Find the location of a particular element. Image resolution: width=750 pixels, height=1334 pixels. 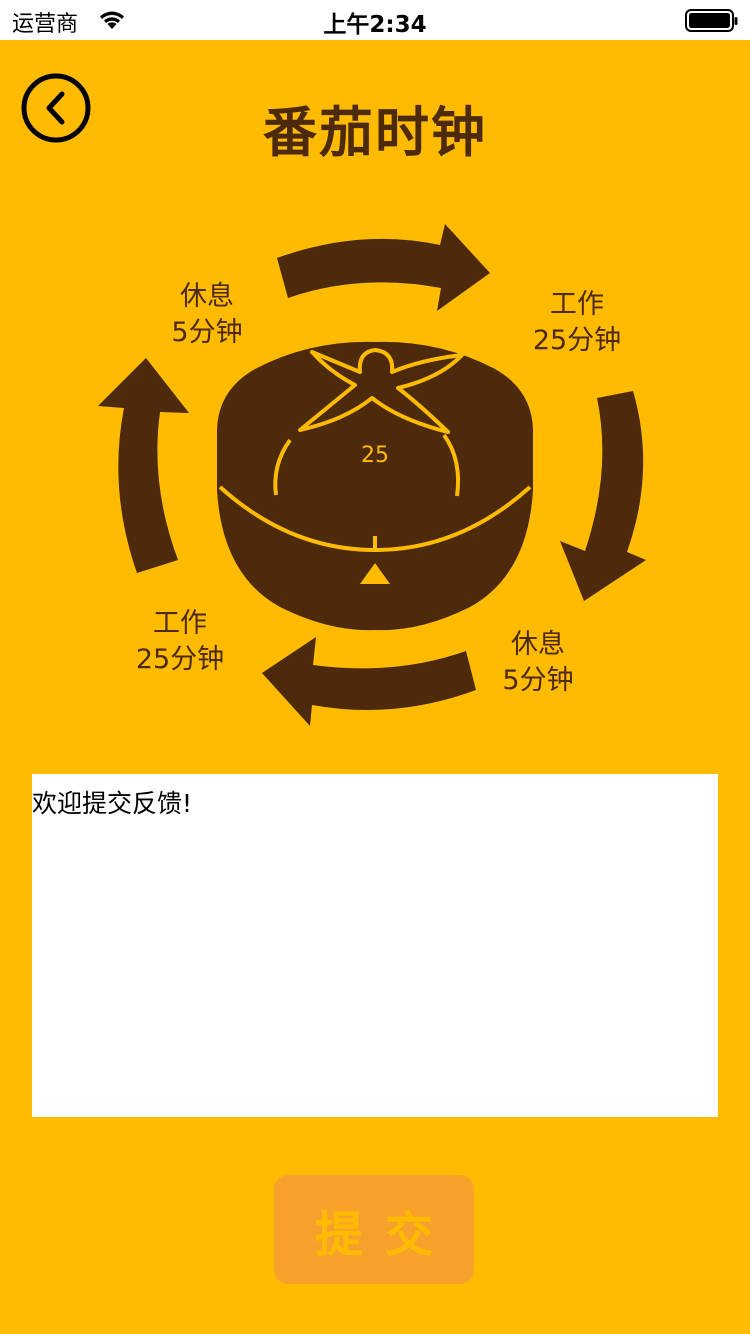

cycle-label-work-right: 工作 25分钟 is located at coordinates (577, 323).